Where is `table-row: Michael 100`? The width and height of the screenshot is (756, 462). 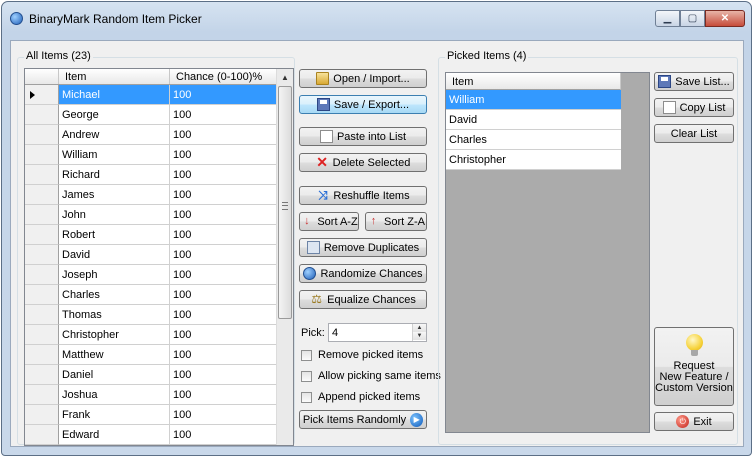 table-row: Michael 100 is located at coordinates (151, 95).